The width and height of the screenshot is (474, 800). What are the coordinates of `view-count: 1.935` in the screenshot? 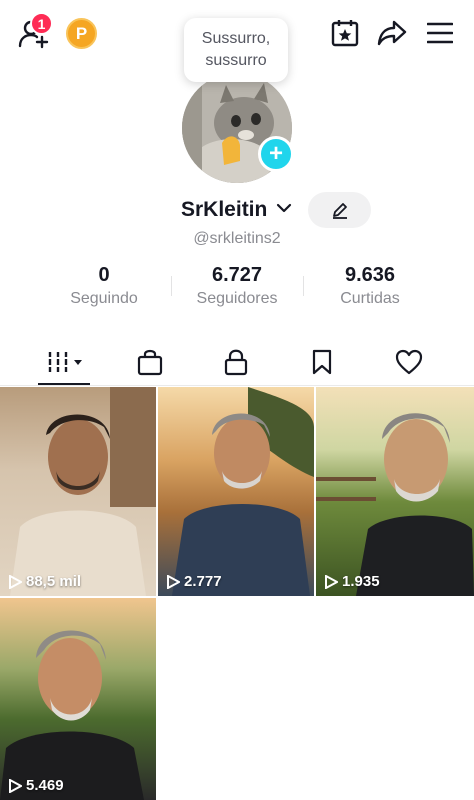 It's located at (352, 581).